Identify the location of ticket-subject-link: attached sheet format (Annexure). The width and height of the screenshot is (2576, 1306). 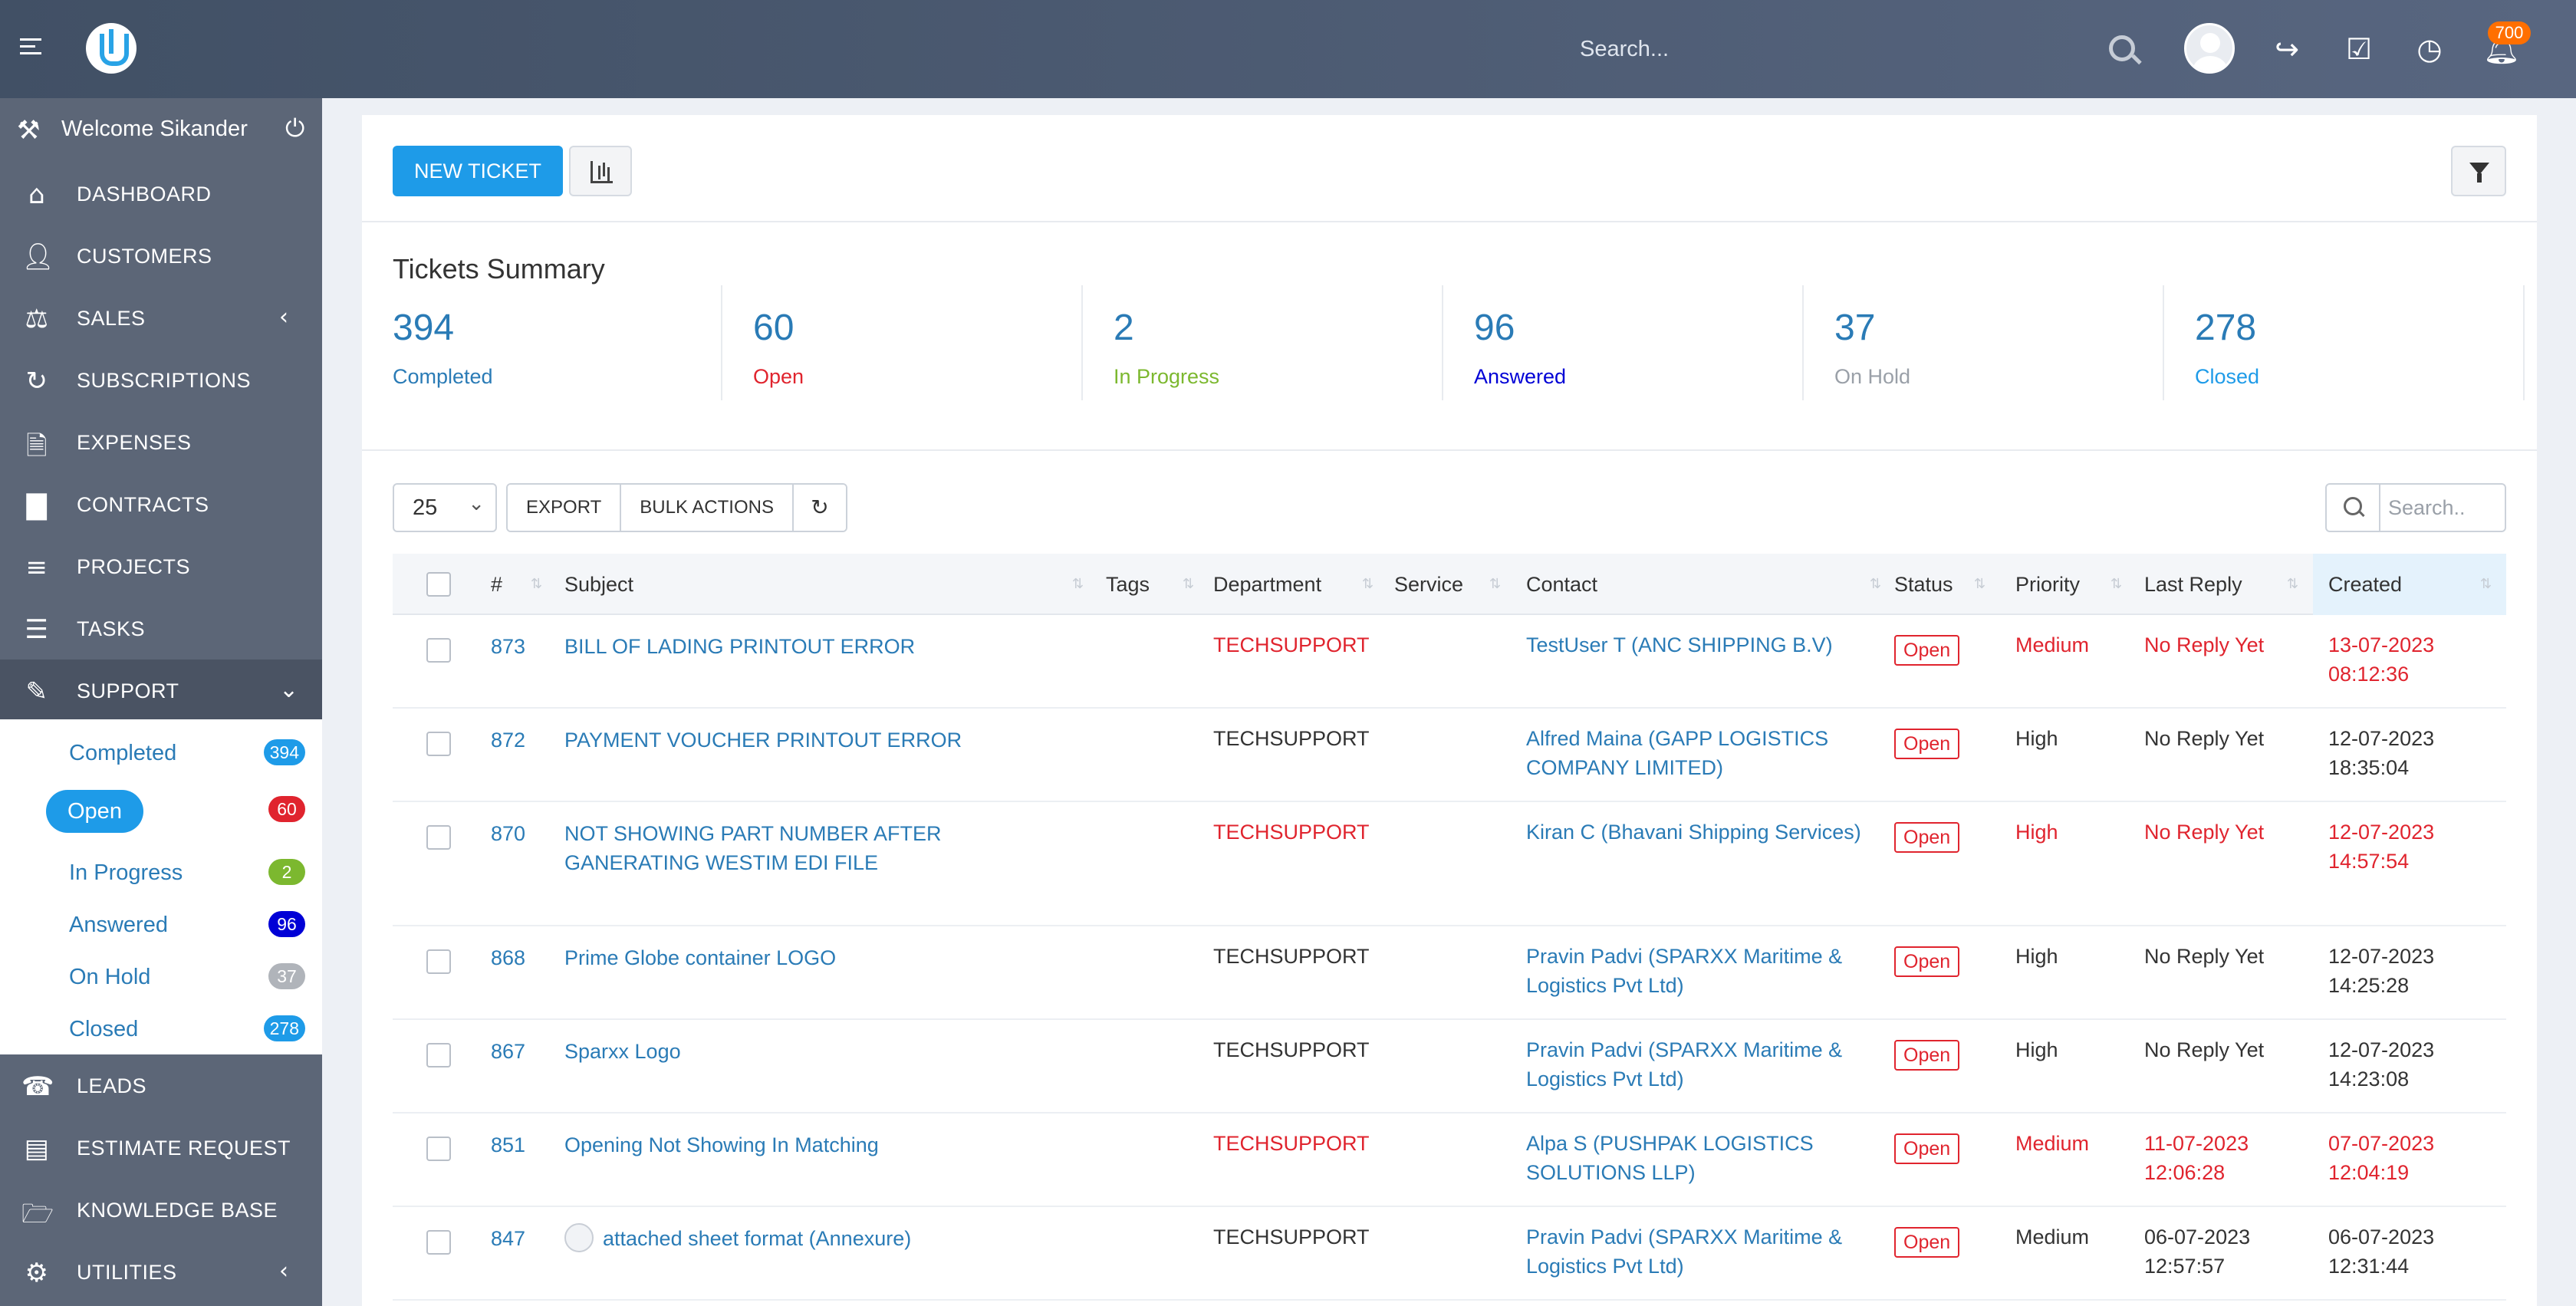
(825, 1238).